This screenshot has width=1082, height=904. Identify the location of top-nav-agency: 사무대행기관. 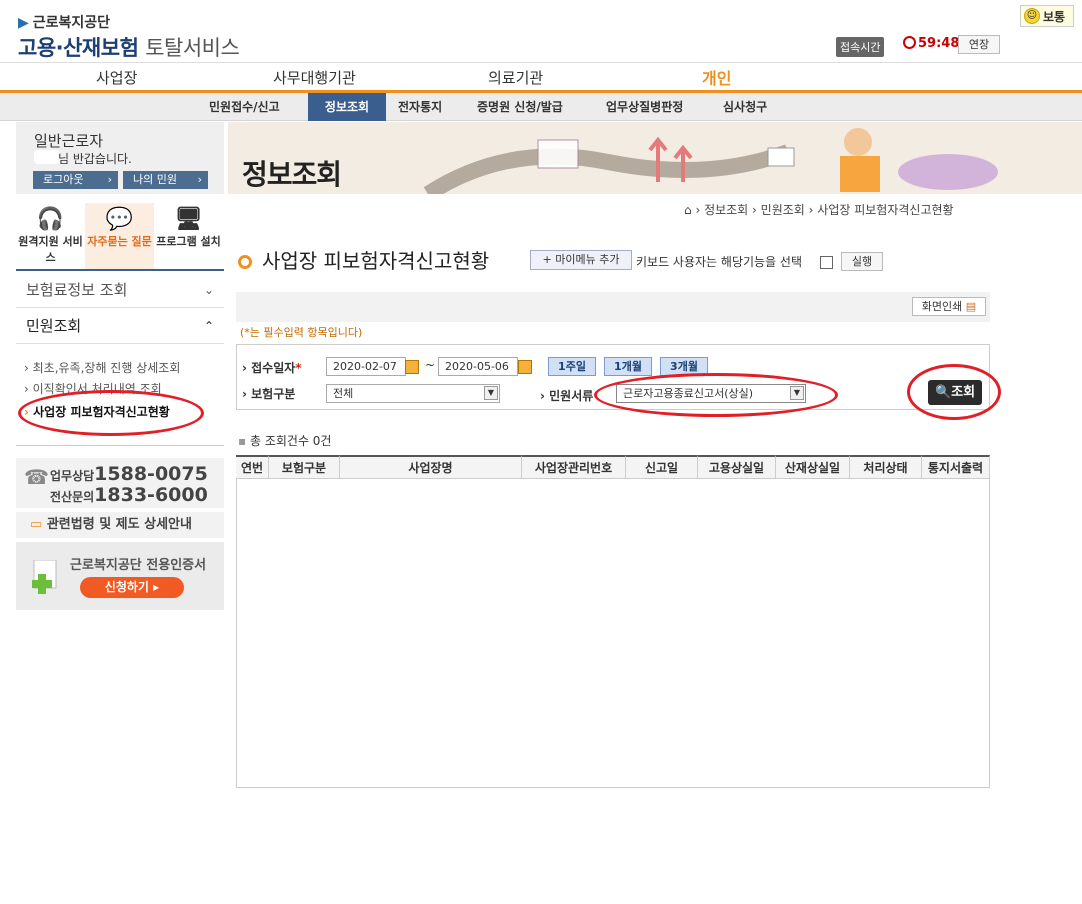
(314, 77).